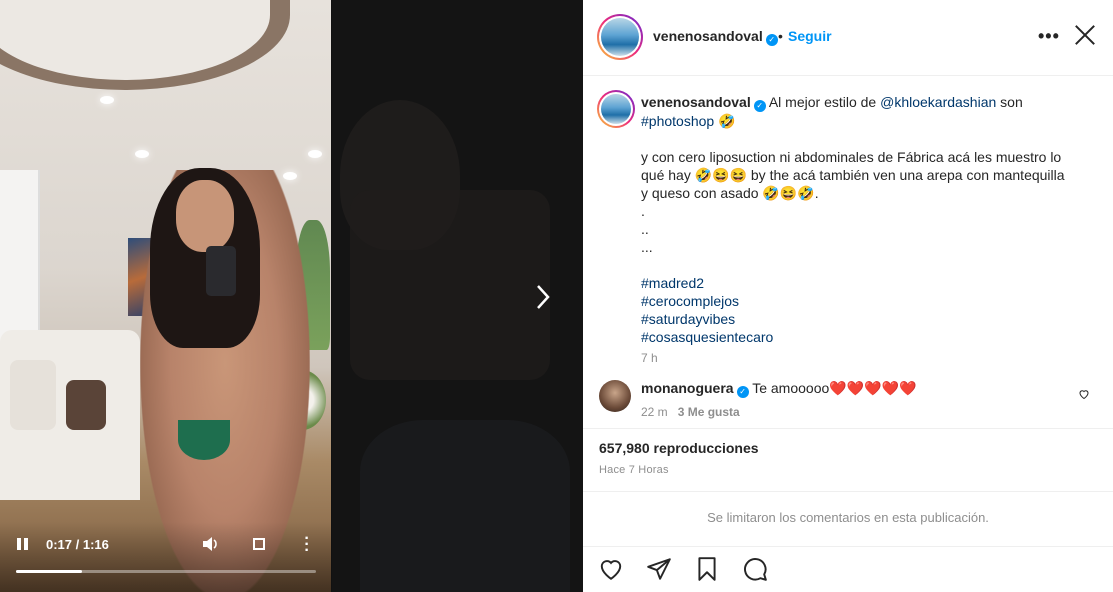 This screenshot has width=1113, height=592. Describe the element at coordinates (810, 36) in the screenshot. I see `follow-button: Seguir` at that location.